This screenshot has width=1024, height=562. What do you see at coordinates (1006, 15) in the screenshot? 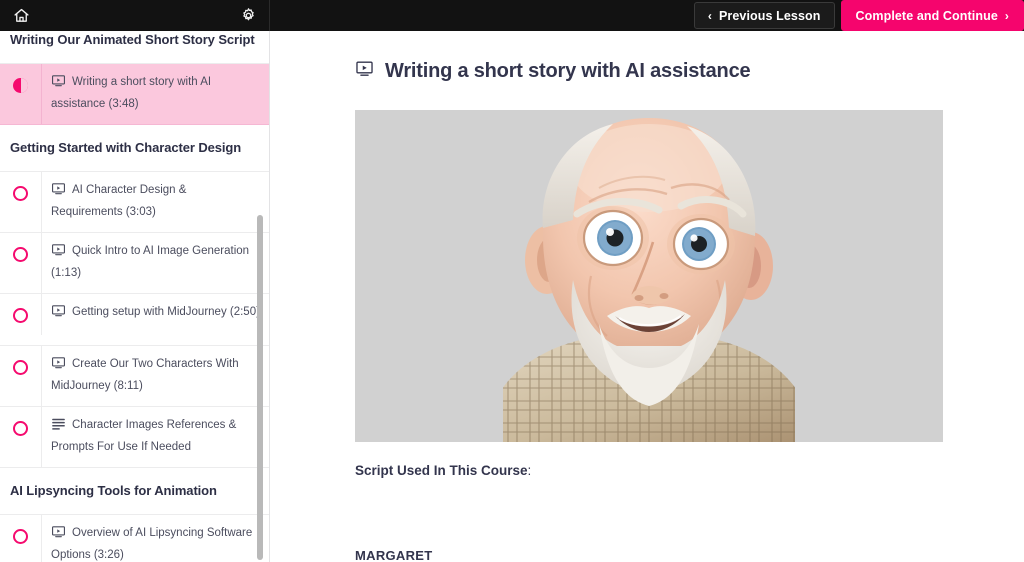
I see `chevron-right-icon: ›` at bounding box center [1006, 15].